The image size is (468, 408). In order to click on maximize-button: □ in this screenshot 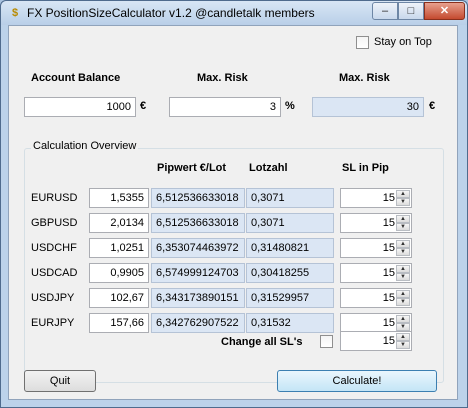, I will do `click(411, 11)`.